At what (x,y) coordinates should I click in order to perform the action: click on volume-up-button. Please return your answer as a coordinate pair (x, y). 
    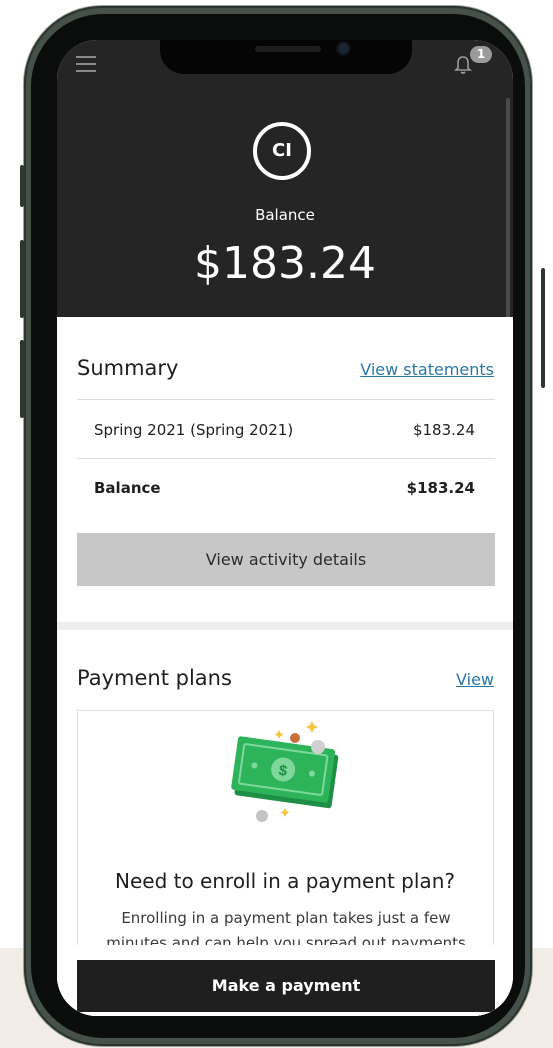
    Looking at the image, I should click on (22, 279).